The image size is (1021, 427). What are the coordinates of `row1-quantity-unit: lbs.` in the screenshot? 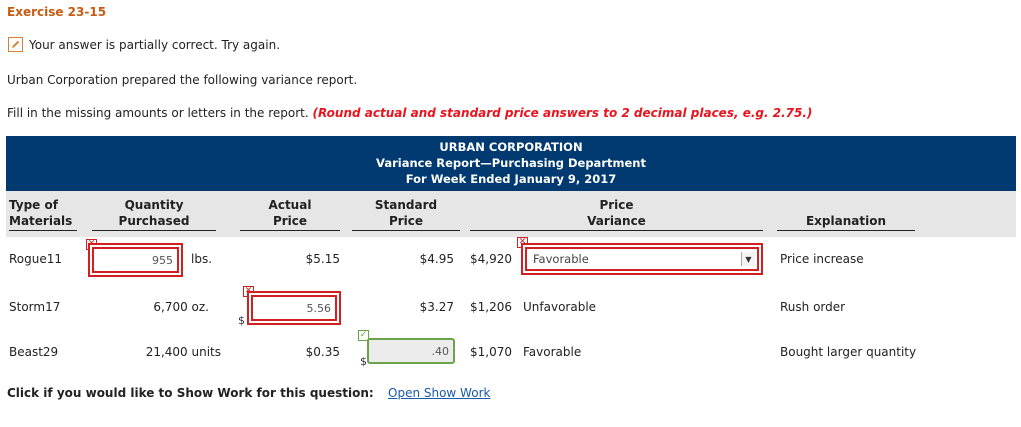 It's located at (202, 259).